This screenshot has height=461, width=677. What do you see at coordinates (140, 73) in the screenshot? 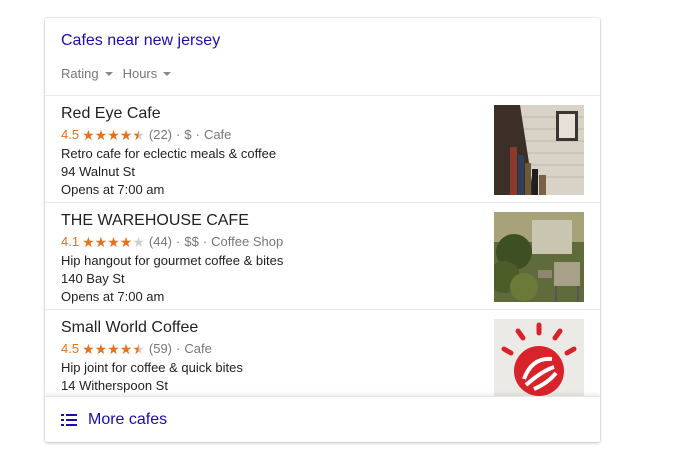
I see `filter-hours-label: Hours` at bounding box center [140, 73].